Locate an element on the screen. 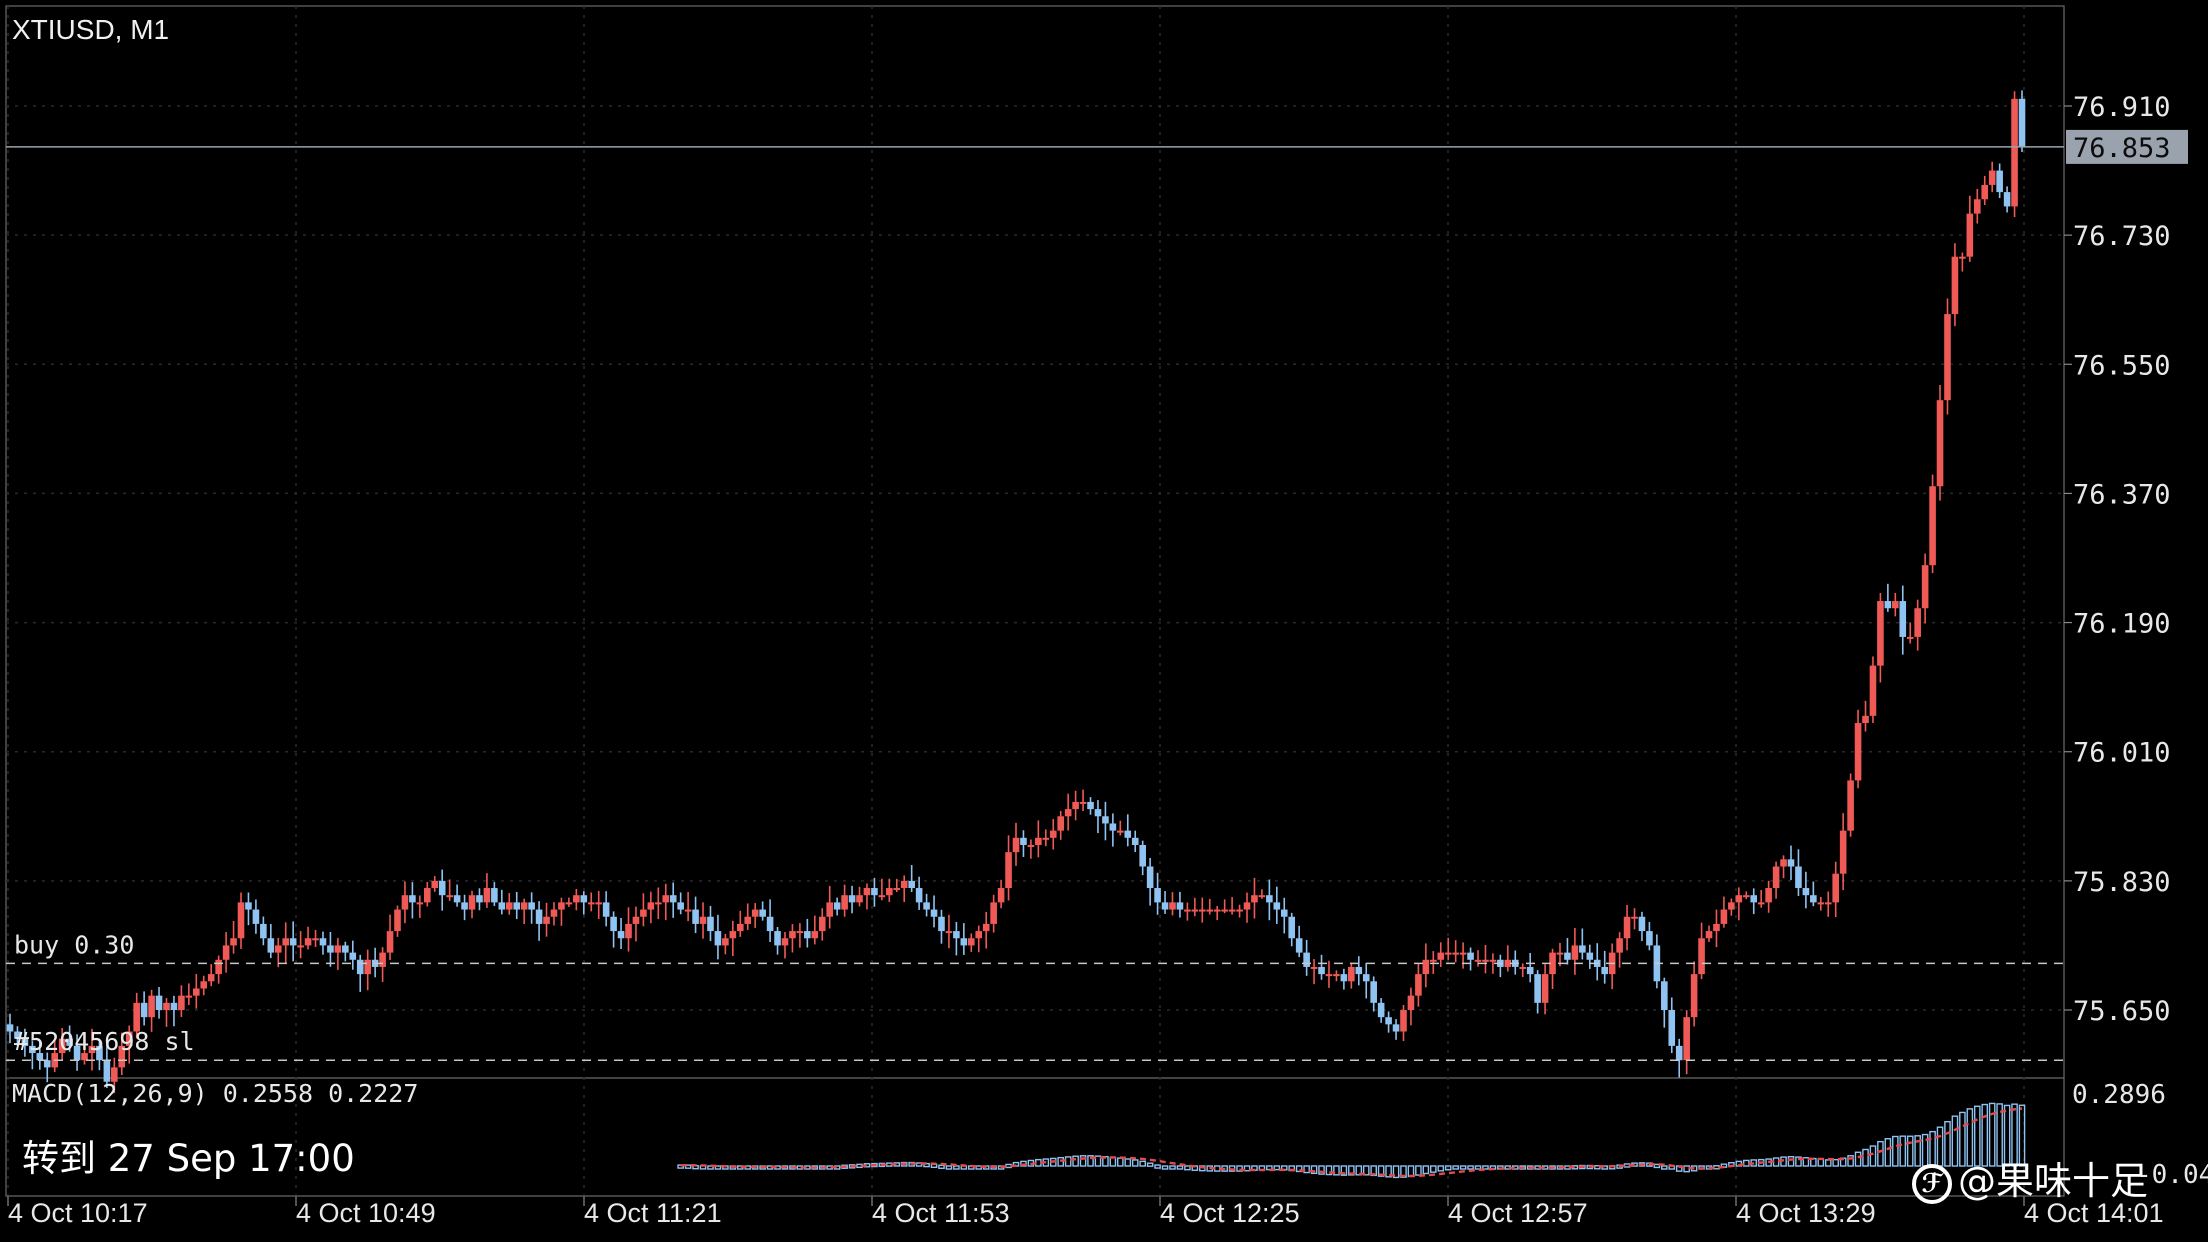 The image size is (2208, 1242). symbol-label: XTIUSD, M1 is located at coordinates (90, 29).